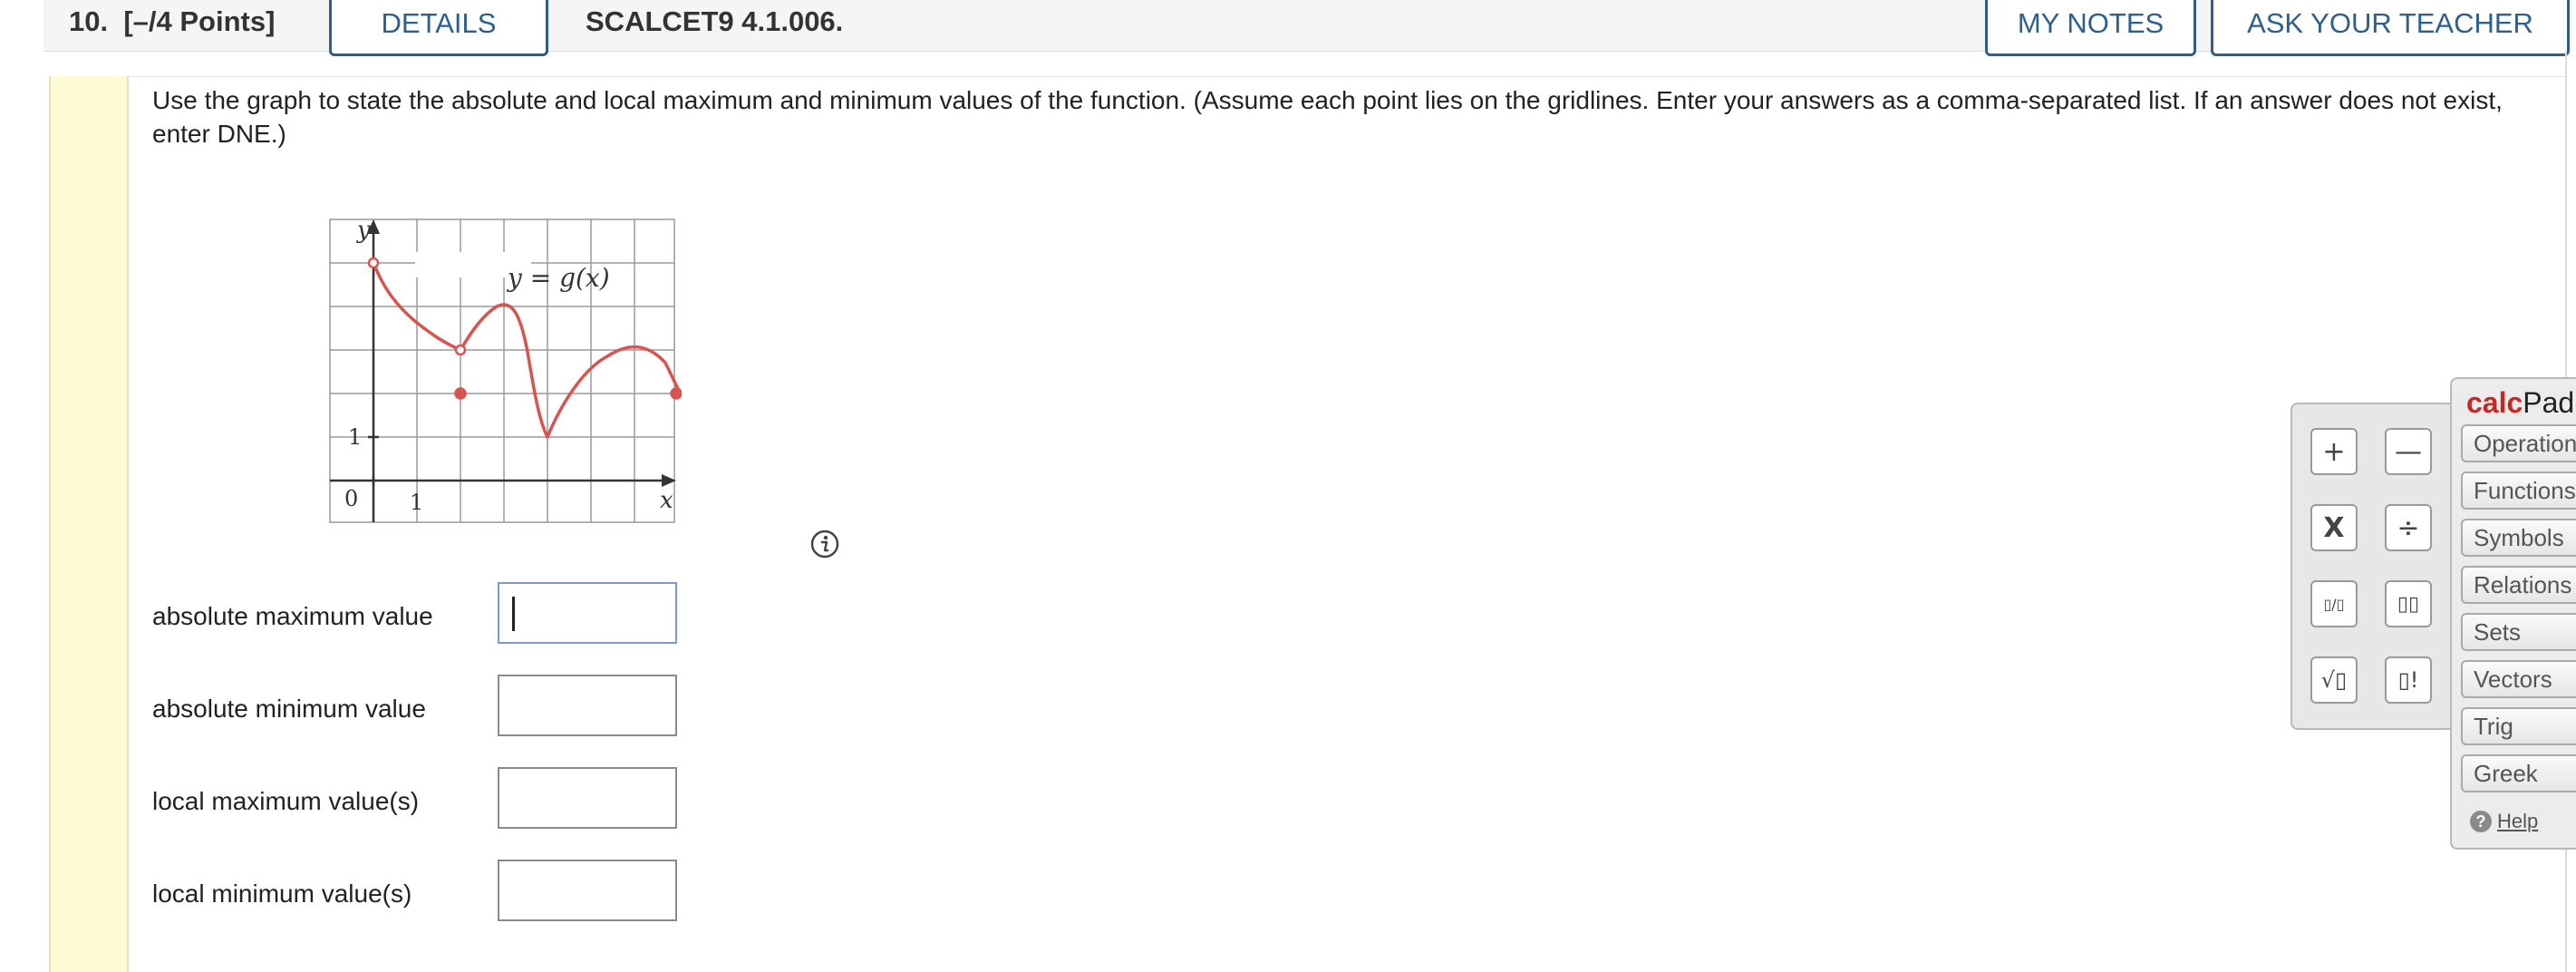 This screenshot has height=972, width=2576. What do you see at coordinates (2408, 680) in the screenshot?
I see `factorial-key: ▯!` at bounding box center [2408, 680].